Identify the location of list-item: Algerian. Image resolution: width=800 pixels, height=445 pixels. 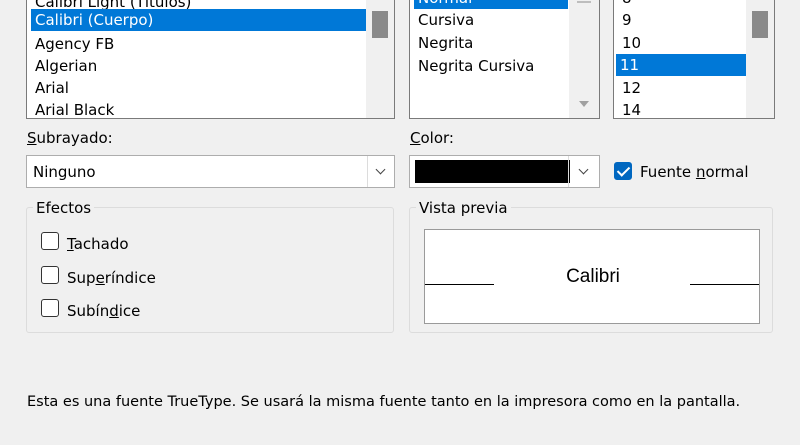
(201, 66).